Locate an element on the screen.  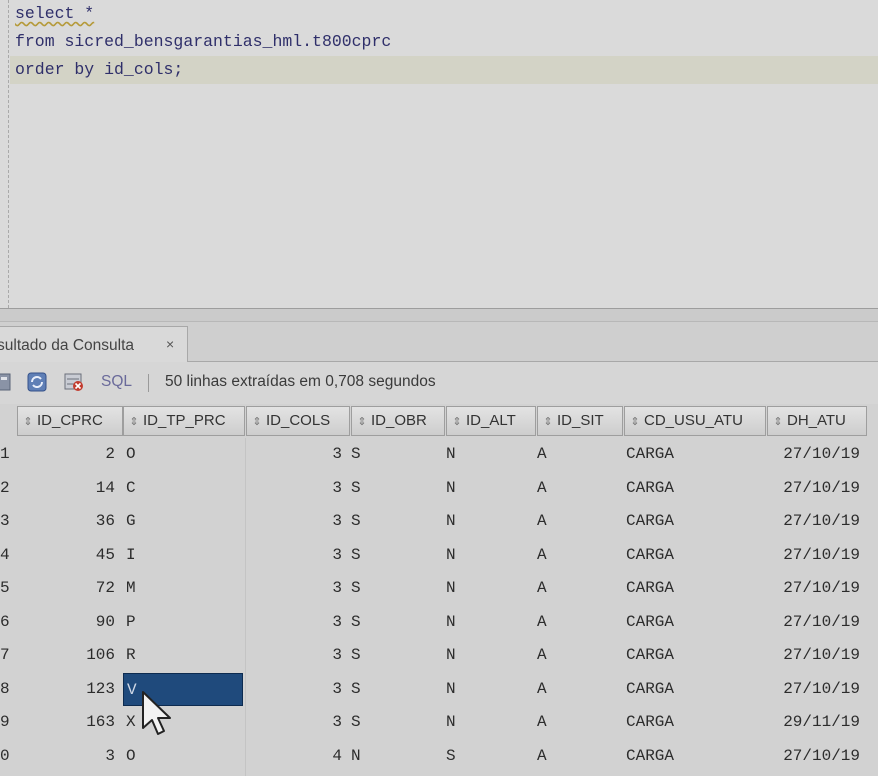
sql-button: SQL is located at coordinates (116, 382).